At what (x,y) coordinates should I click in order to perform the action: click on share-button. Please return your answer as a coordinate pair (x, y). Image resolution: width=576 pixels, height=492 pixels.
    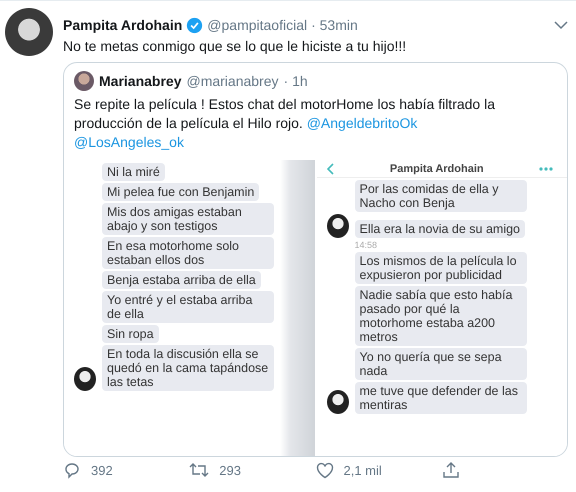
    Looking at the image, I should click on (451, 470).